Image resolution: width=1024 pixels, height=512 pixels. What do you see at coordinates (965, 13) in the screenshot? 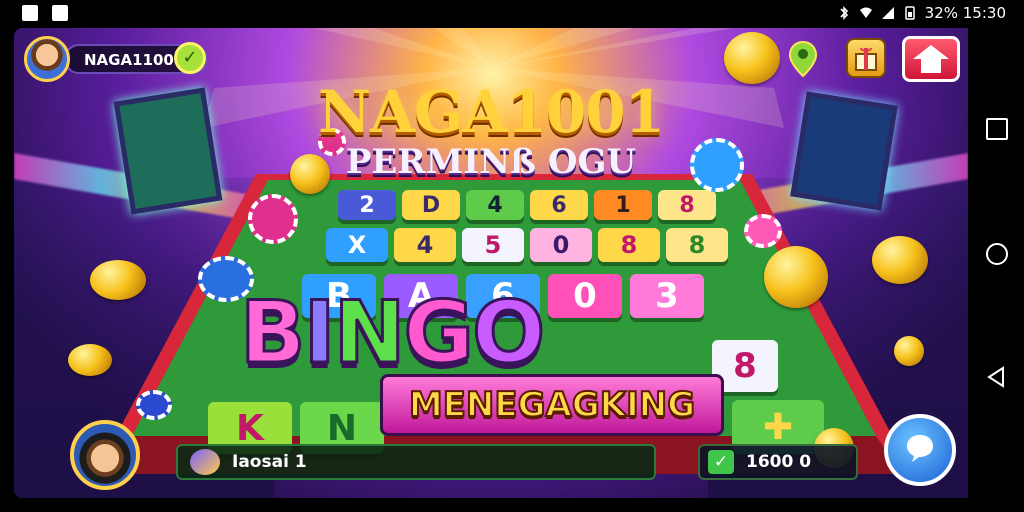
I see `status-text: 32% 15:30` at bounding box center [965, 13].